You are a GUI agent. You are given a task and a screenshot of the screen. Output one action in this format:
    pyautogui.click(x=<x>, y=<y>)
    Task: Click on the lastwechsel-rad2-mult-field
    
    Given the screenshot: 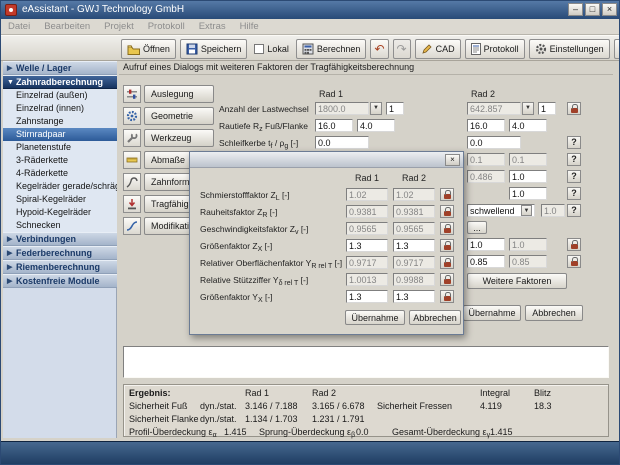 What is the action you would take?
    pyautogui.click(x=547, y=108)
    